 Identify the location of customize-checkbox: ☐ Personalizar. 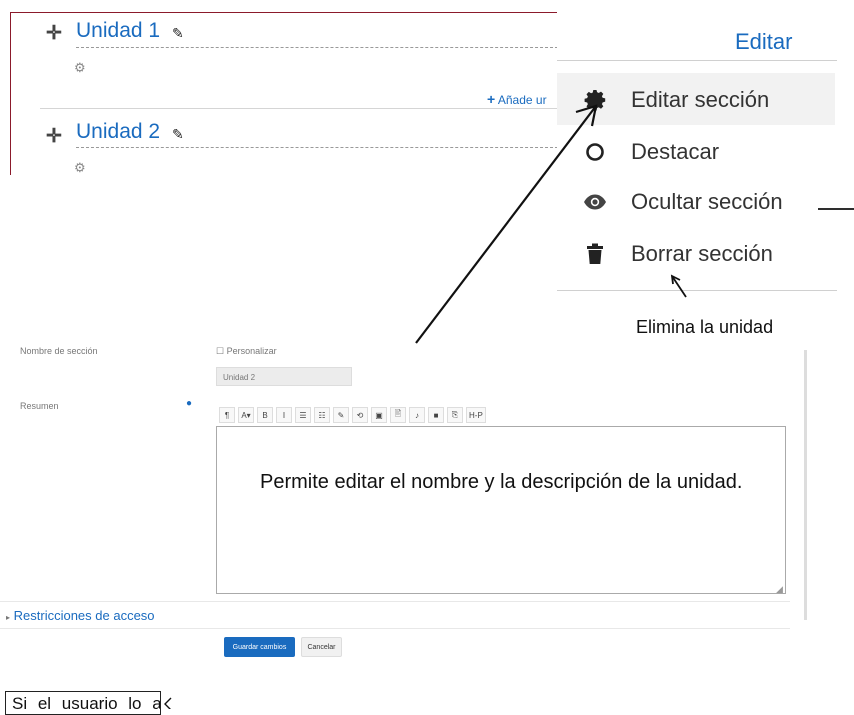
(246, 351).